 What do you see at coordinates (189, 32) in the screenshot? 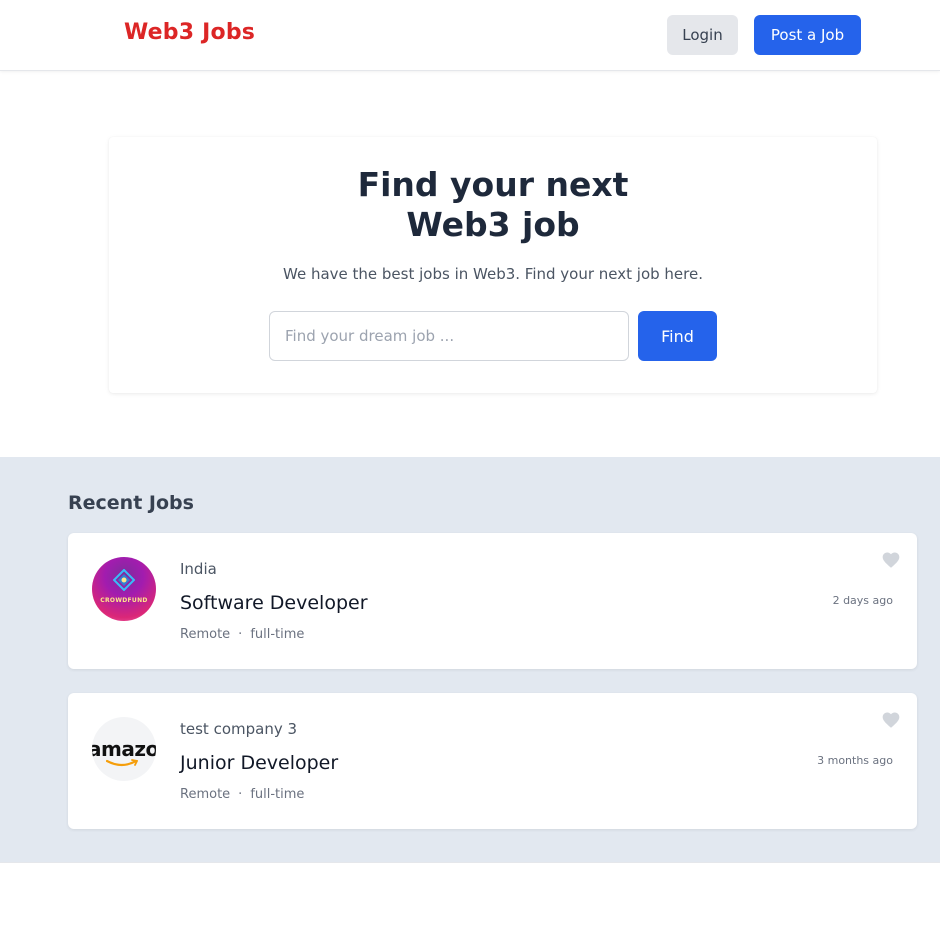
I see `brand-logo-link: Web3 Jobs` at bounding box center [189, 32].